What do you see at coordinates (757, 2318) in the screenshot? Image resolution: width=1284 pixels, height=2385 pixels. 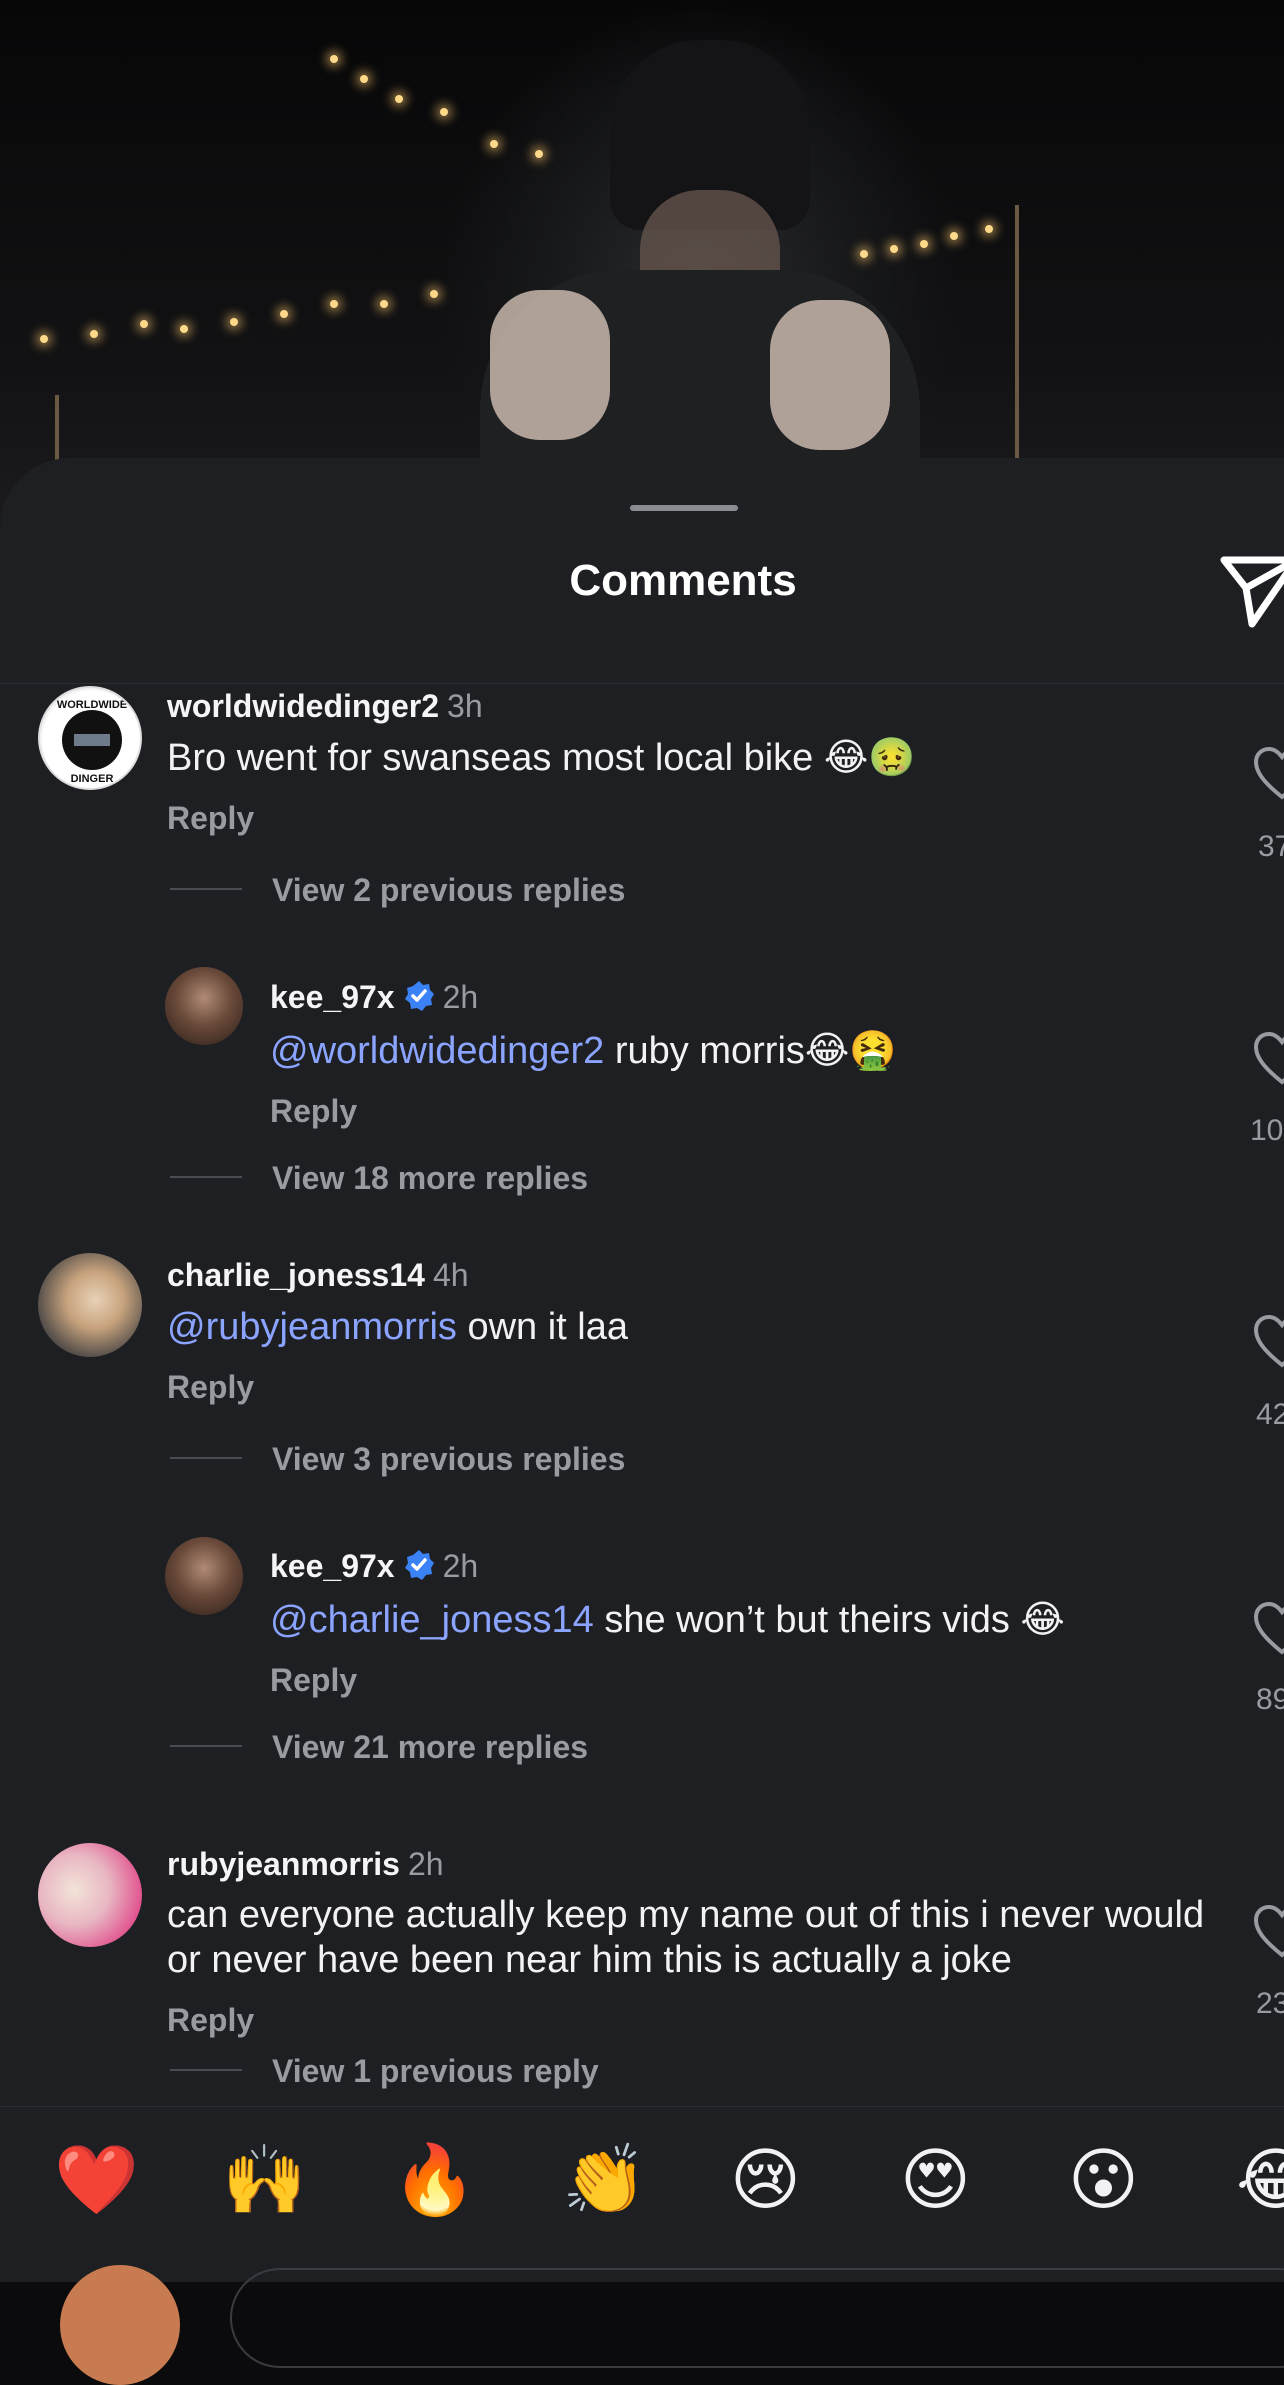 I see `comment-input` at bounding box center [757, 2318].